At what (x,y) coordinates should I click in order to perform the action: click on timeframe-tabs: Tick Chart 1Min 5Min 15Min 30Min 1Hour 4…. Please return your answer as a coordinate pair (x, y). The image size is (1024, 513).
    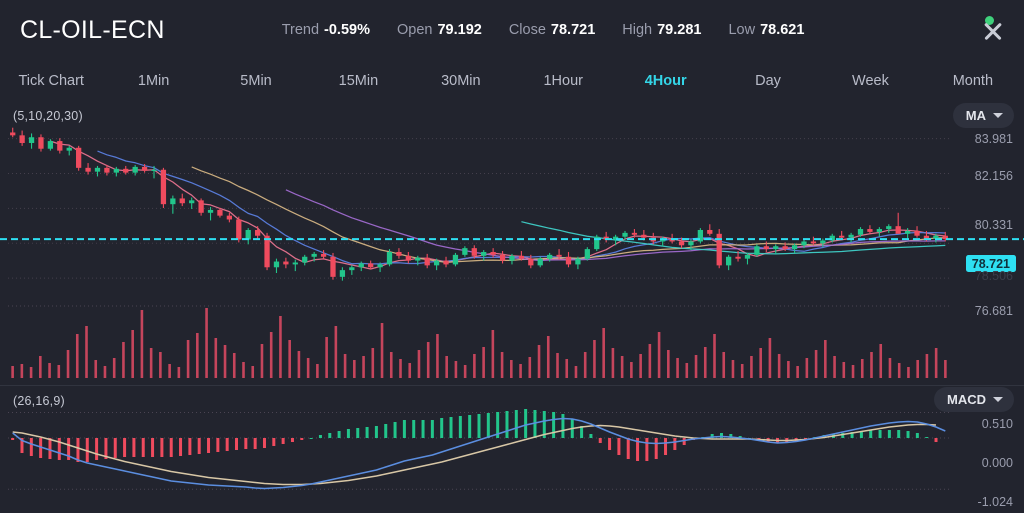
    Looking at the image, I should click on (512, 81).